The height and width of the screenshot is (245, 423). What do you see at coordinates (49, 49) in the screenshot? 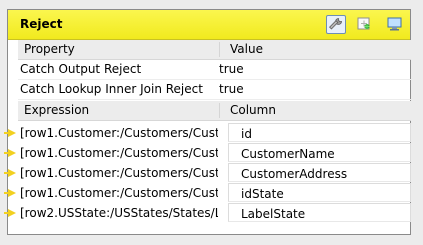
I see `property-column-header: Property` at bounding box center [49, 49].